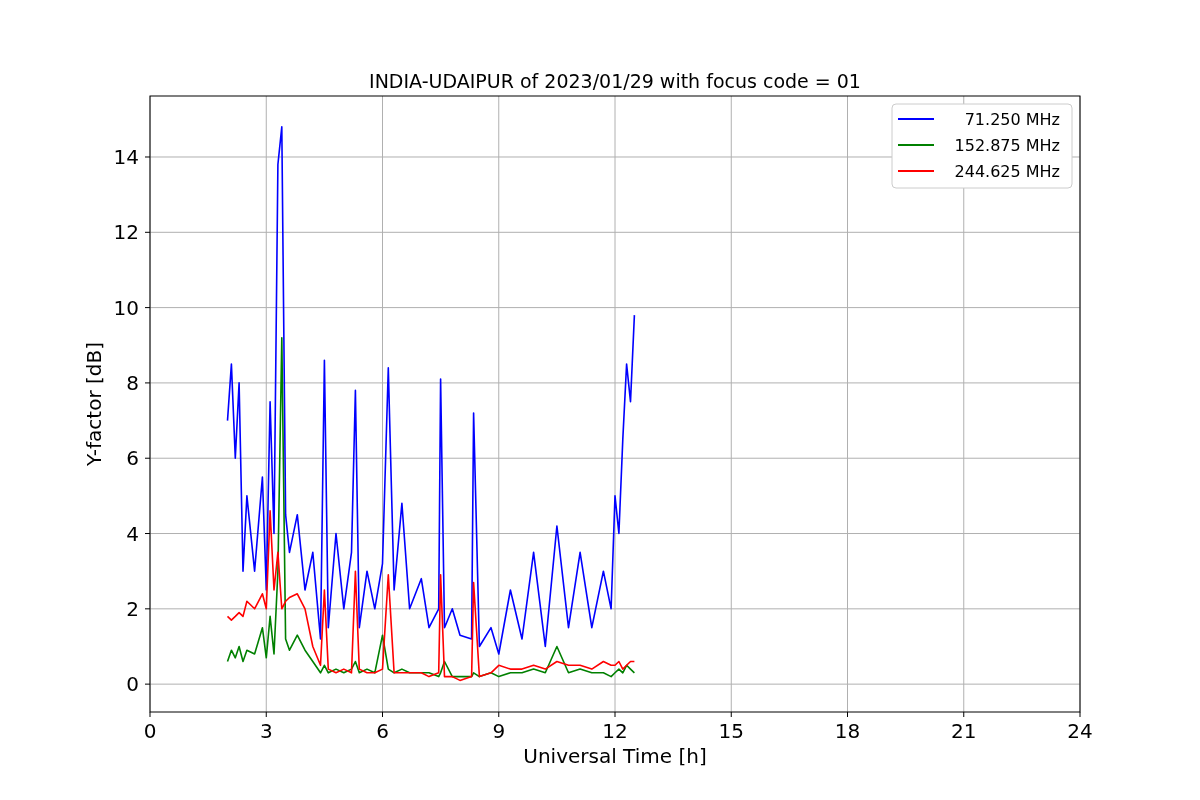  What do you see at coordinates (615, 756) in the screenshot?
I see `x-axis-label: Universal Time [h]` at bounding box center [615, 756].